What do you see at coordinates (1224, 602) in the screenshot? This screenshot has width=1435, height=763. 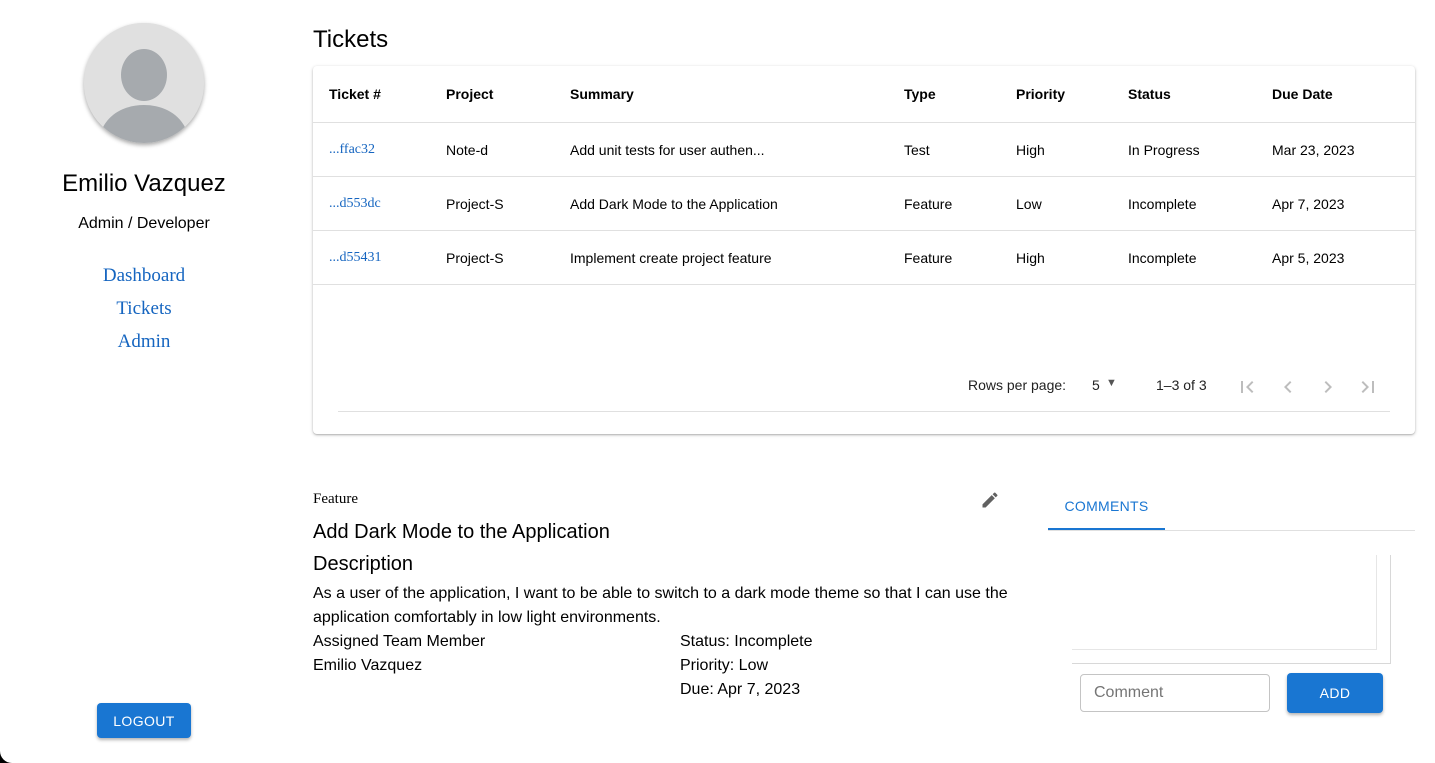 I see `comments-list-inner` at bounding box center [1224, 602].